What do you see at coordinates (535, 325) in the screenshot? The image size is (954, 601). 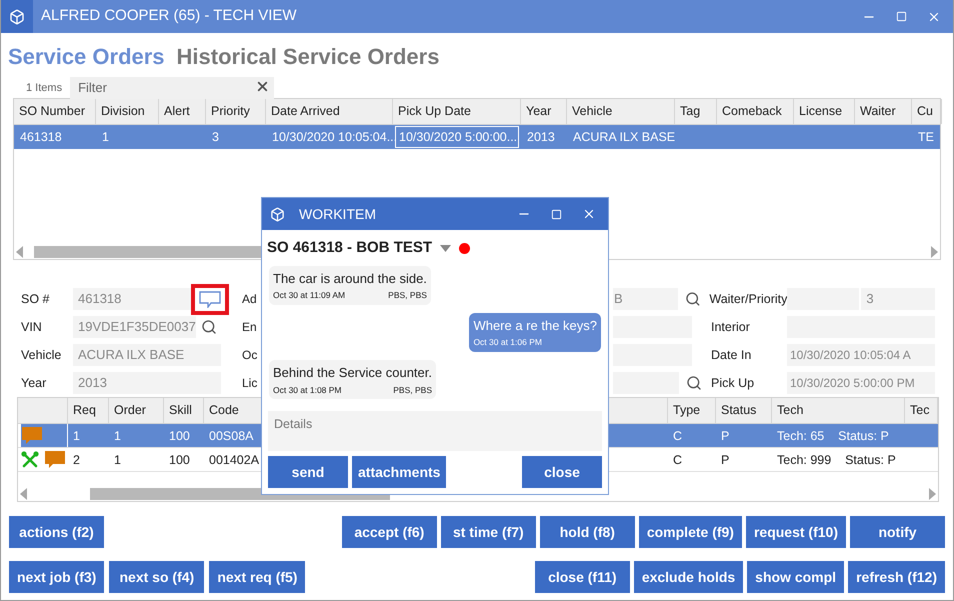 I see `message-text: Where a re the keys?` at bounding box center [535, 325].